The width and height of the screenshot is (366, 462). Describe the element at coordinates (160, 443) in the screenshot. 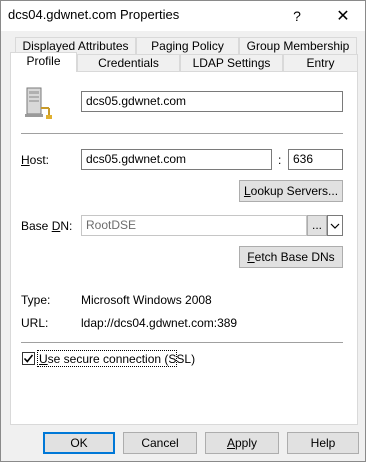

I see `cancel-button: Cancel` at that location.